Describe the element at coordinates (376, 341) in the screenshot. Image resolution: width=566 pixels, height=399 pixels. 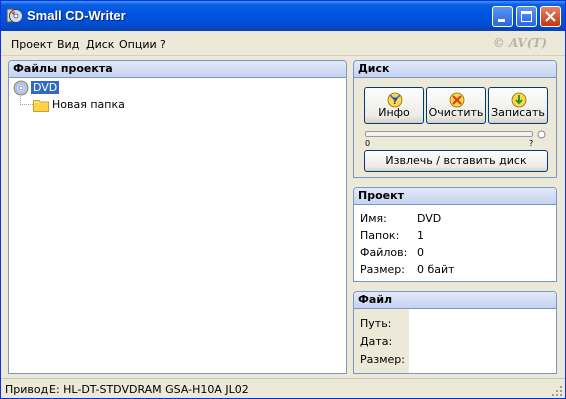
I see `file-date-label: Дата:` at that location.